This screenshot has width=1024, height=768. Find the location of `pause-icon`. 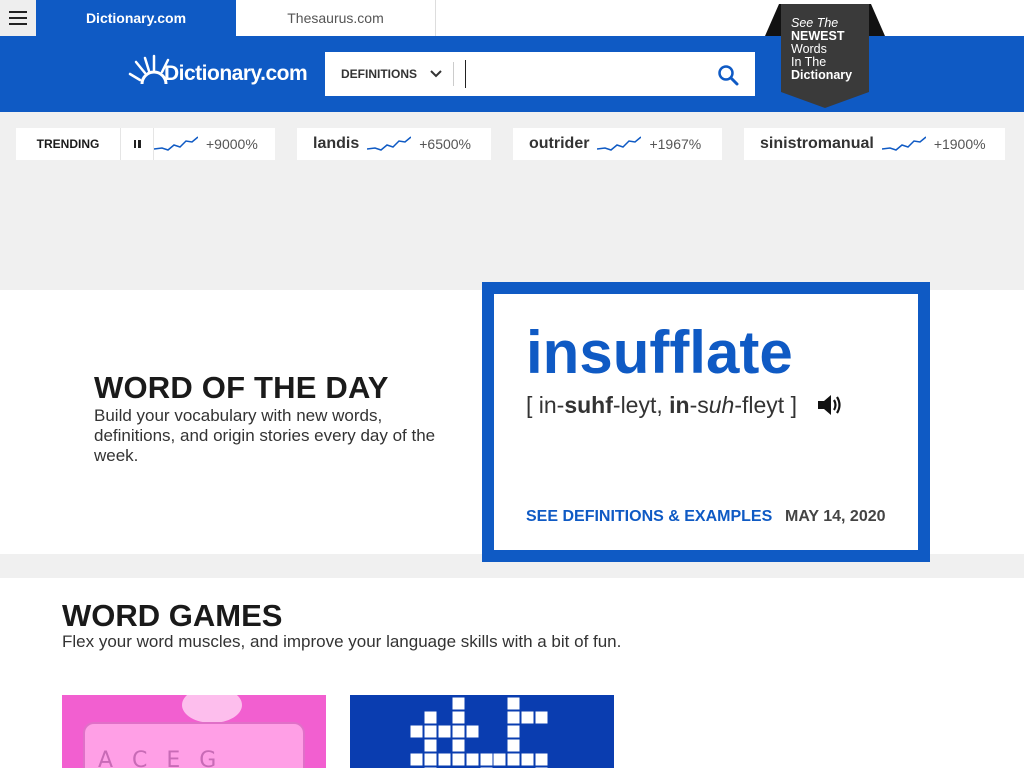

pause-icon is located at coordinates (137, 144).